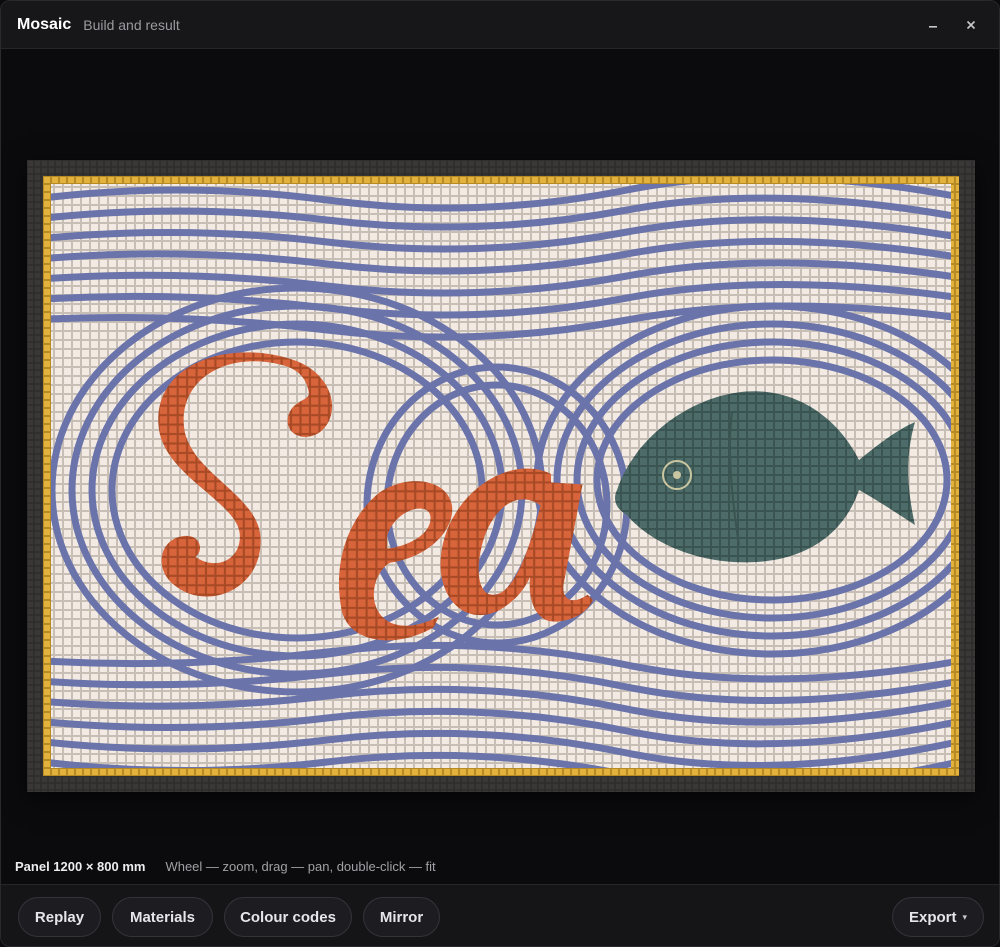  I want to click on window-controls, so click(952, 25).